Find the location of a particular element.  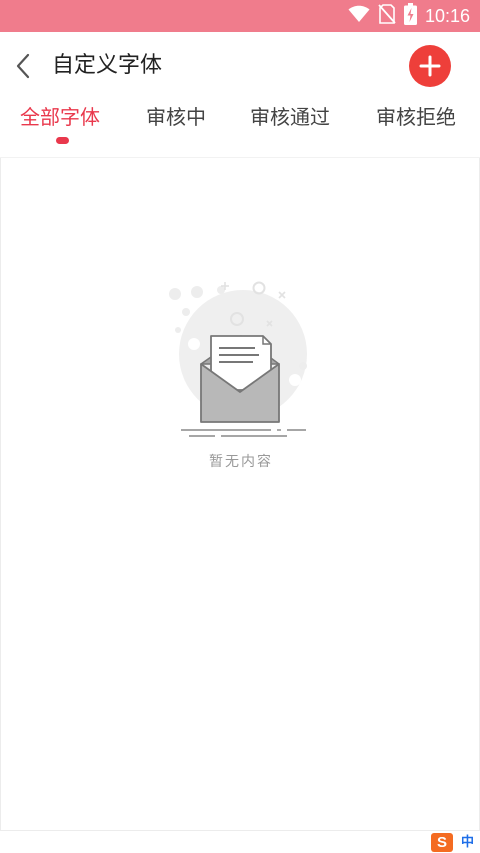

back-button is located at coordinates (23, 66).